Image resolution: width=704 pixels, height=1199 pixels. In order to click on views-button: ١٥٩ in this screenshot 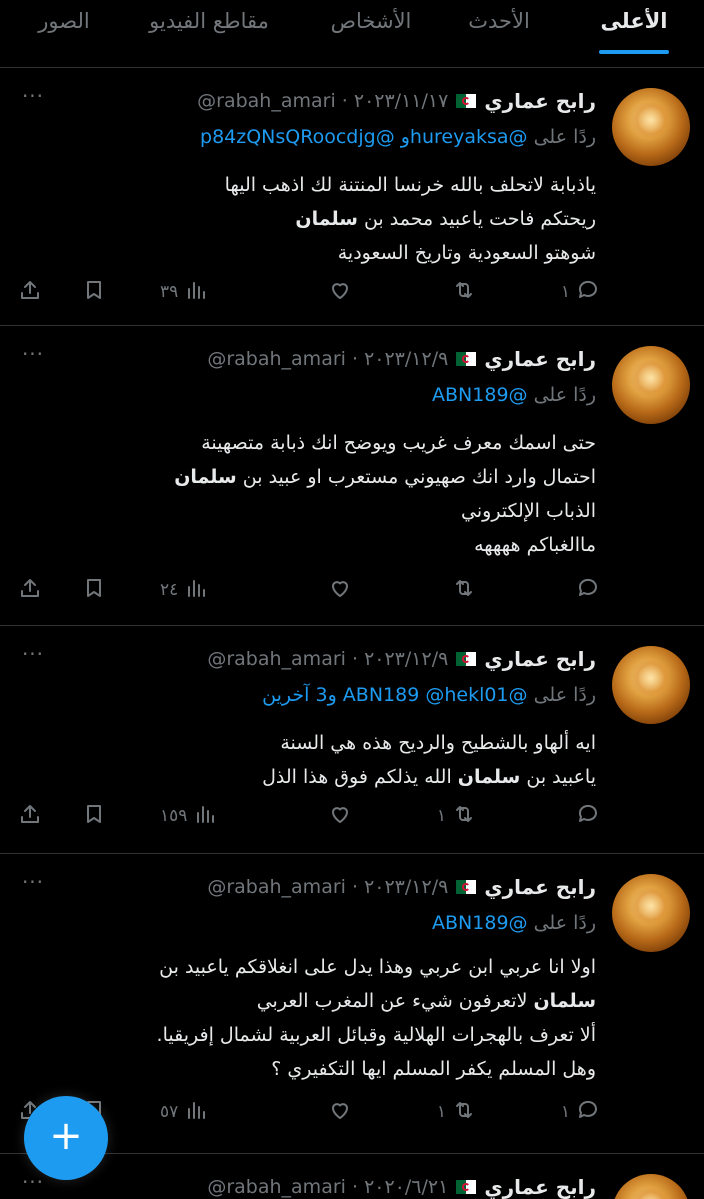, I will do `click(188, 816)`.